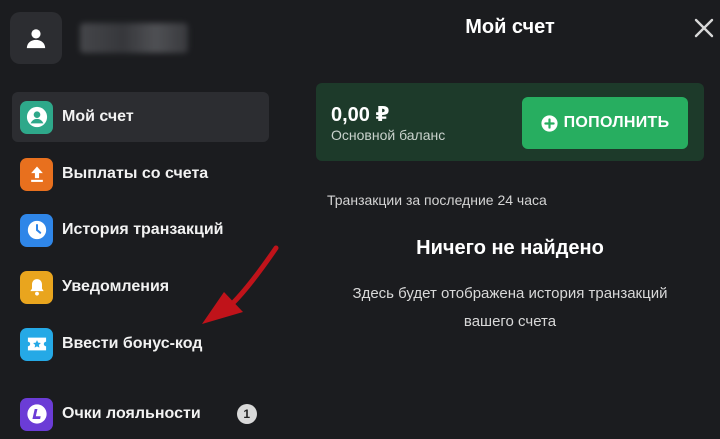  I want to click on close-icon, so click(704, 28).